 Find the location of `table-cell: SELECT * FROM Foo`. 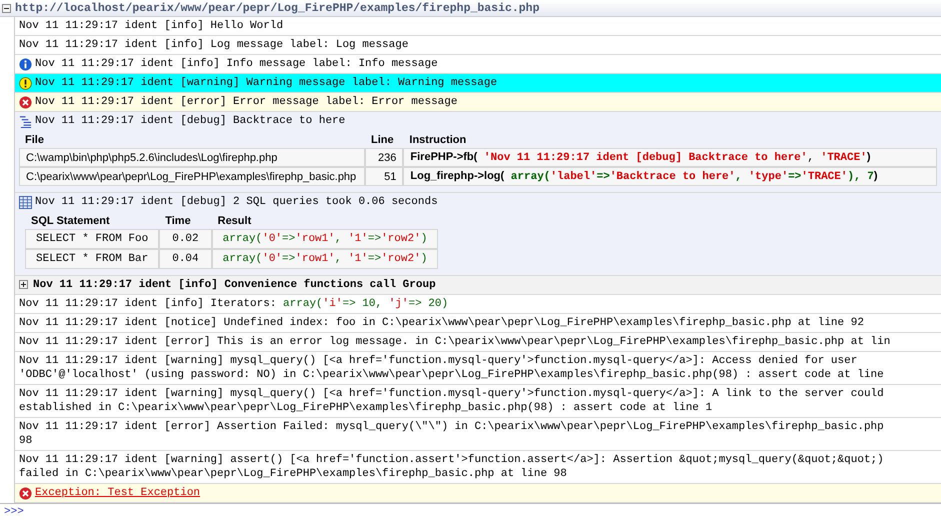

table-cell: SELECT * FROM Foo is located at coordinates (92, 239).